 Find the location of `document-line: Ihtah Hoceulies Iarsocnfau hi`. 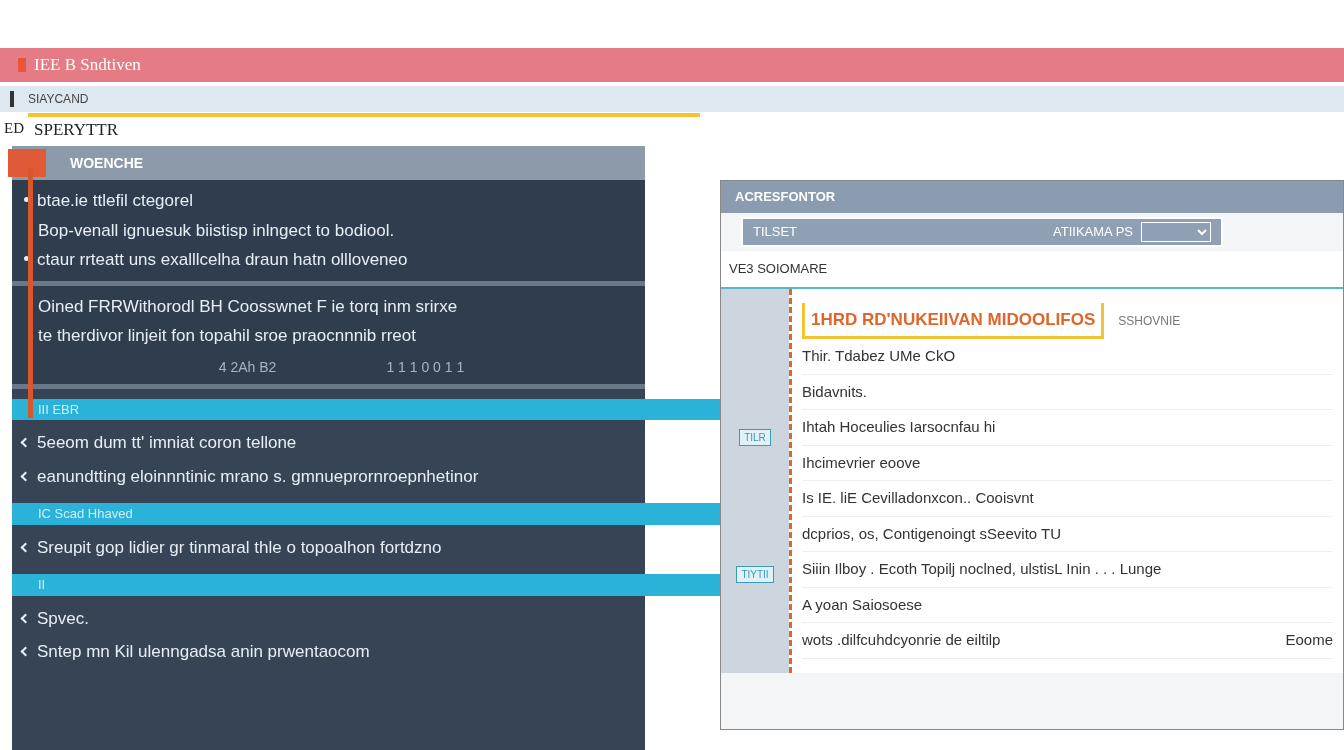

document-line: Ihtah Hoceulies Iarsocnfau hi is located at coordinates (899, 427).